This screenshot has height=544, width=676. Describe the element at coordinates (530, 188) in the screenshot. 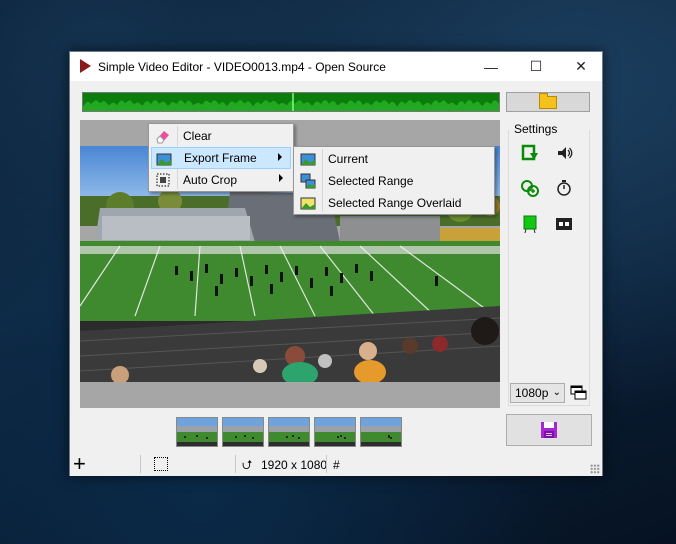

I see `speed-adjust-icon` at that location.